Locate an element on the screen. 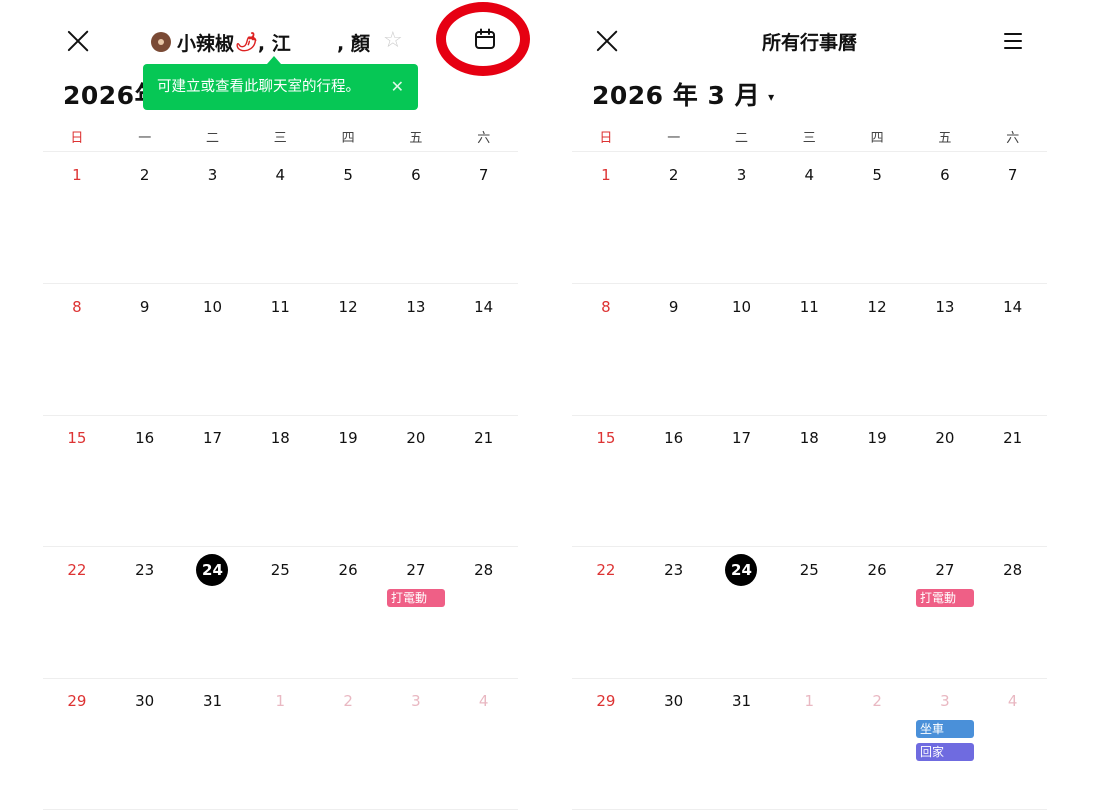 The height and width of the screenshot is (810, 1101). event-chip: 回家 is located at coordinates (945, 752).